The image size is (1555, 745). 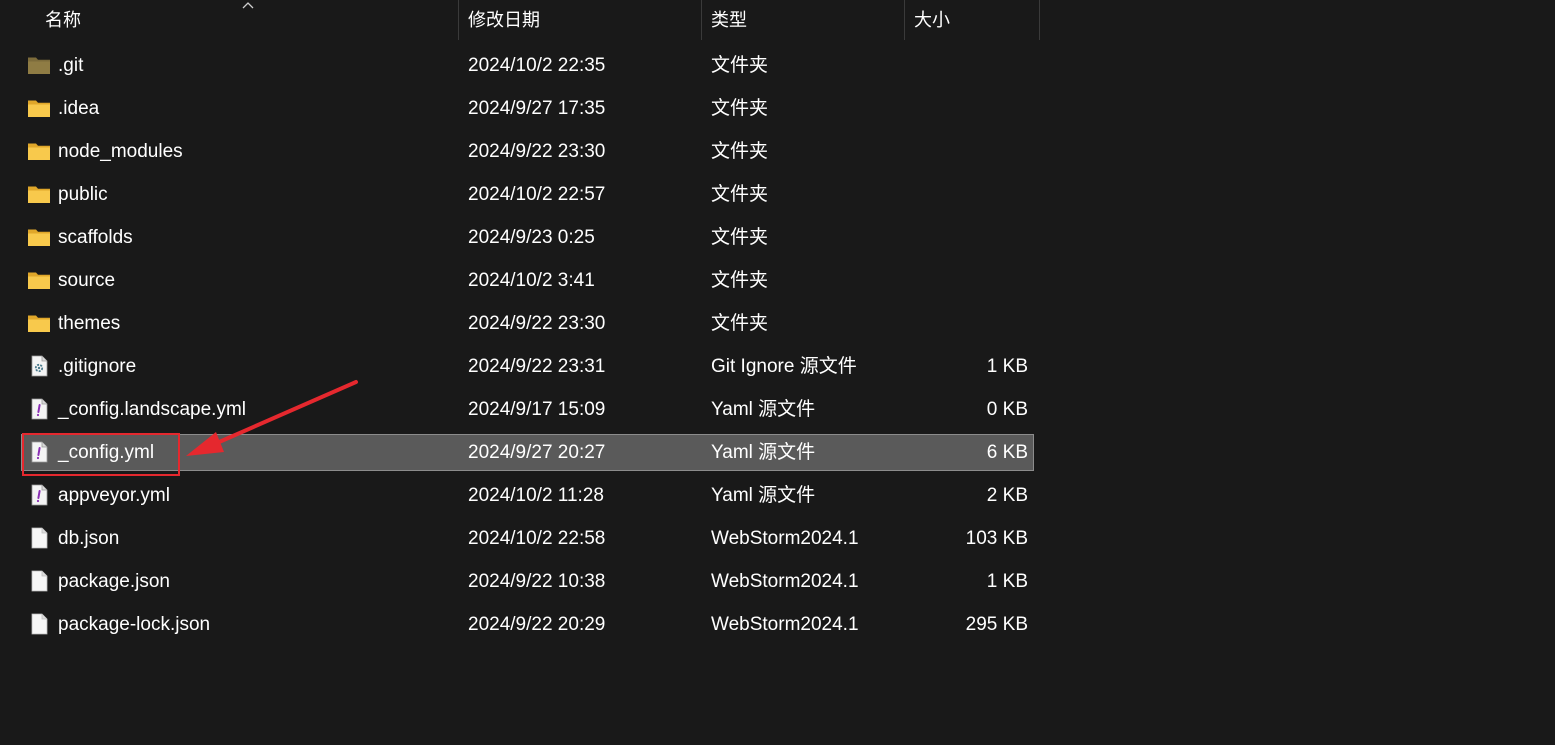 I want to click on annotation-highlight-box, so click(x=101, y=454).